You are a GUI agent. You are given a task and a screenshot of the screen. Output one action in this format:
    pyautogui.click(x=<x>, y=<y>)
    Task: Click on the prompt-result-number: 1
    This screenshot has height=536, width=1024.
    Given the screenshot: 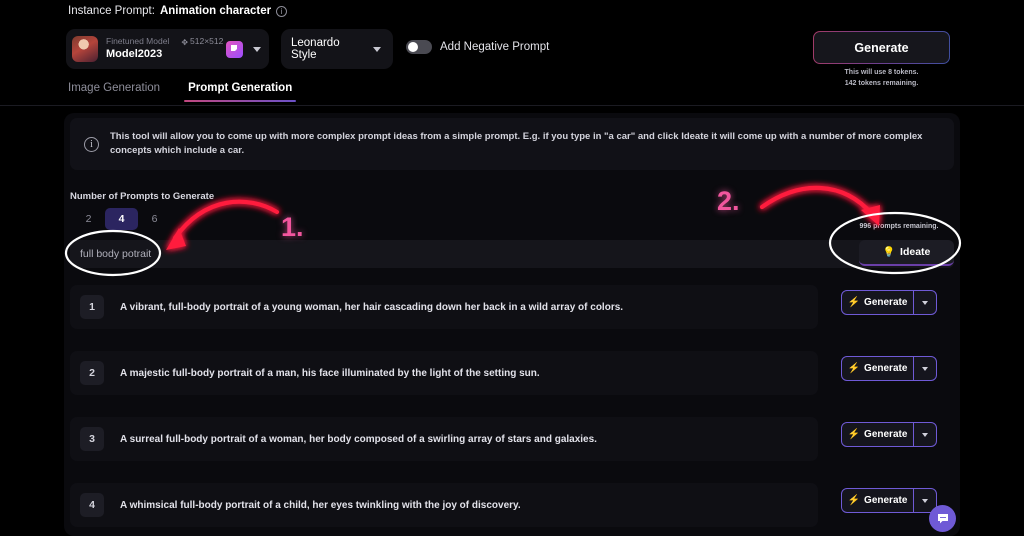 What is the action you would take?
    pyautogui.click(x=92, y=307)
    